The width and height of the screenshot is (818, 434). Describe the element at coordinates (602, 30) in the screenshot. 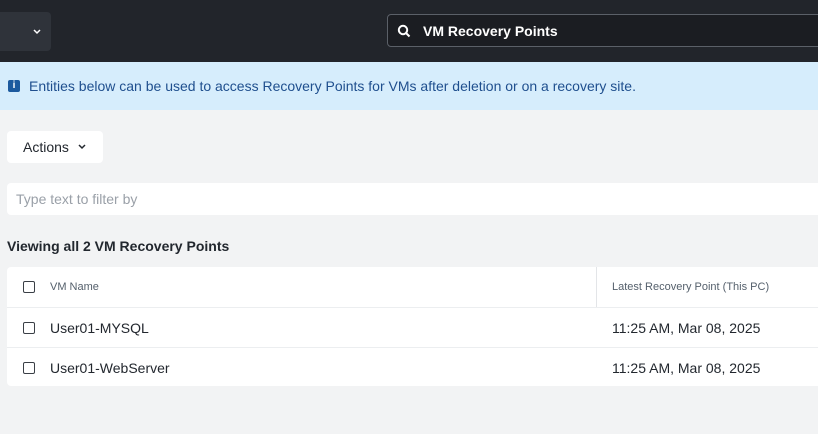

I see `global-search-bar: VM Recovery Points` at that location.